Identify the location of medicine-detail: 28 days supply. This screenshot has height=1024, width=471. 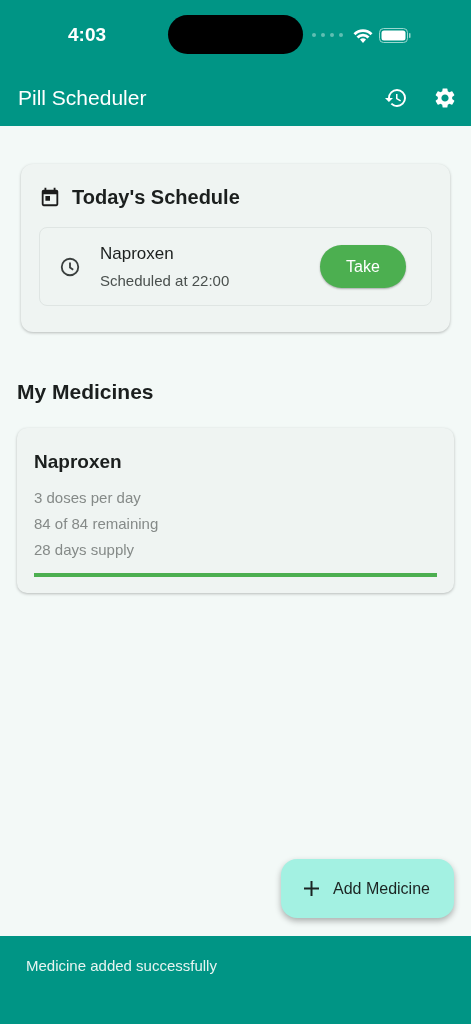
(85, 550).